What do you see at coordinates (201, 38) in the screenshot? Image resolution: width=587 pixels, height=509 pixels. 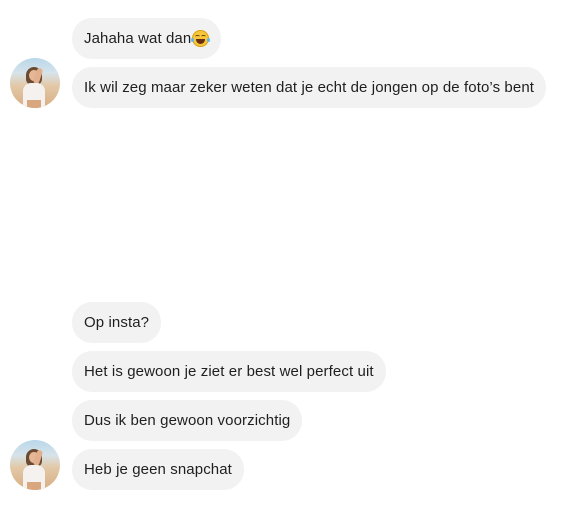 I see `laughing-emoji-icon` at bounding box center [201, 38].